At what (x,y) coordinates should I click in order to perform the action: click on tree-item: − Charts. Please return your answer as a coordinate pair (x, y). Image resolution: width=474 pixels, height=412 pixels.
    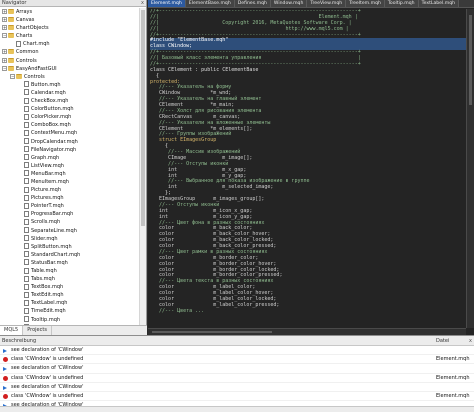
    Looking at the image, I should click on (69, 36).